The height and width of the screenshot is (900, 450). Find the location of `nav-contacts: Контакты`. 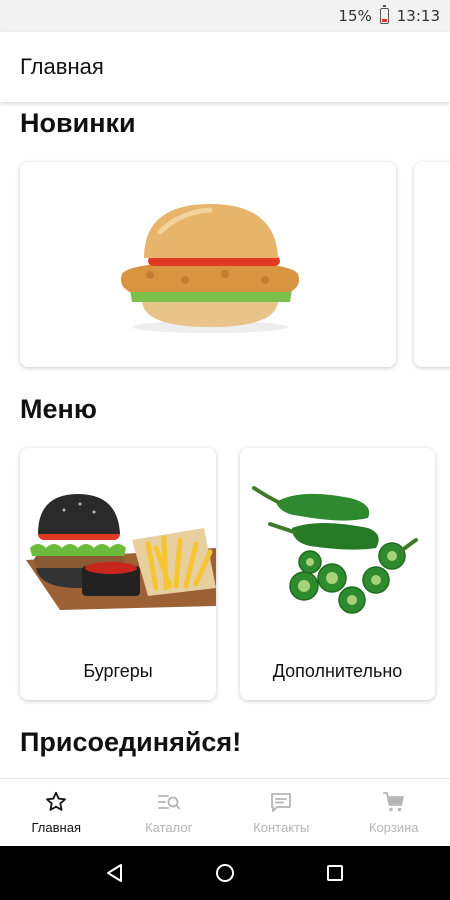

nav-contacts: Контакты is located at coordinates (281, 812).